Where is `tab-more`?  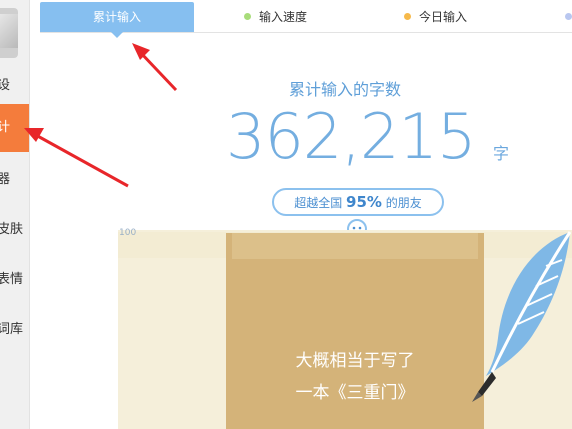
tab-more is located at coordinates (568, 17).